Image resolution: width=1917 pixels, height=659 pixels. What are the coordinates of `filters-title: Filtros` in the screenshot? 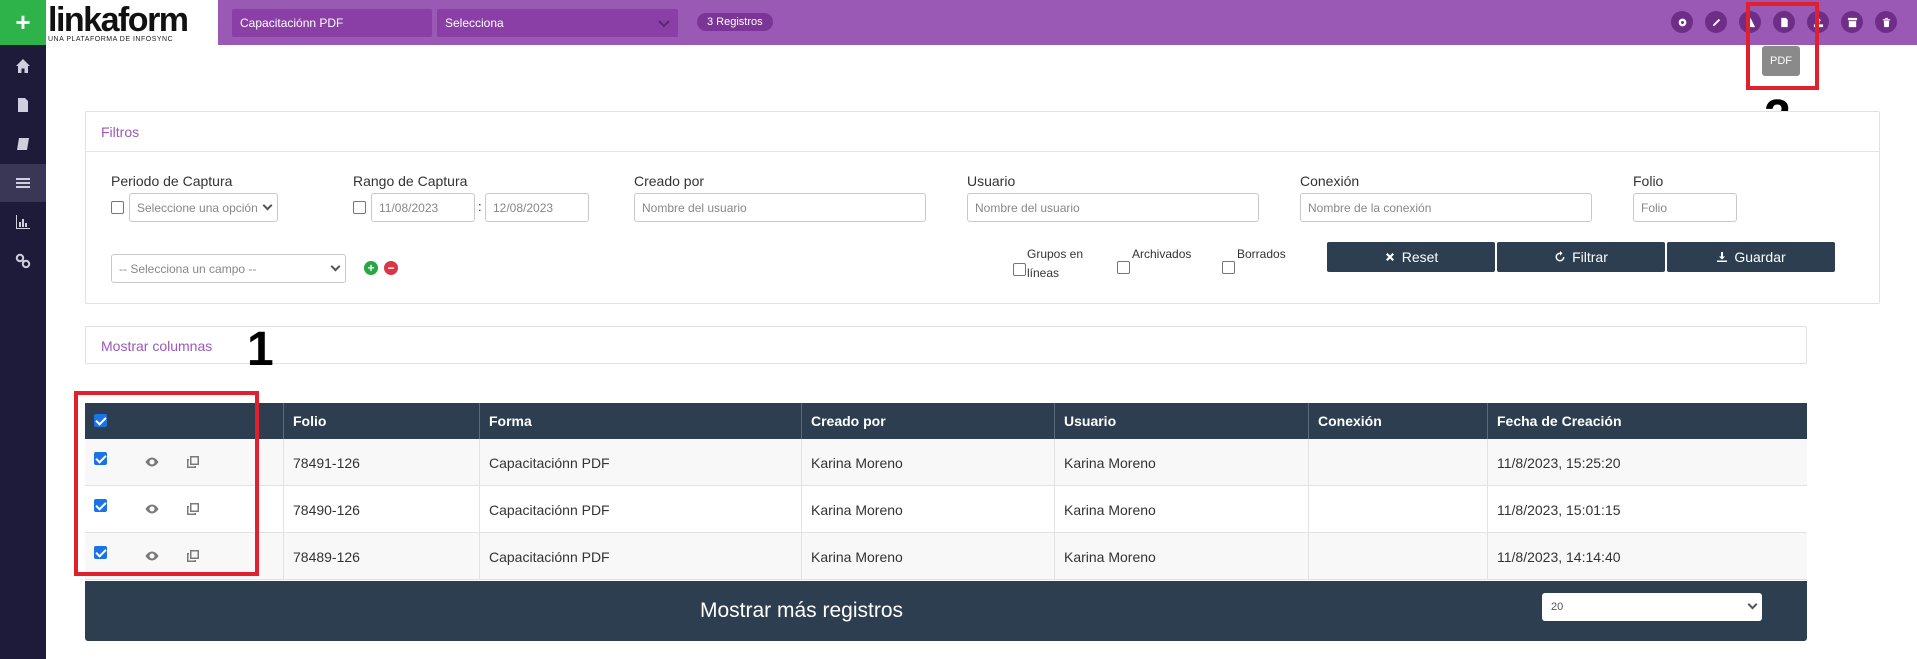 It's located at (120, 132).